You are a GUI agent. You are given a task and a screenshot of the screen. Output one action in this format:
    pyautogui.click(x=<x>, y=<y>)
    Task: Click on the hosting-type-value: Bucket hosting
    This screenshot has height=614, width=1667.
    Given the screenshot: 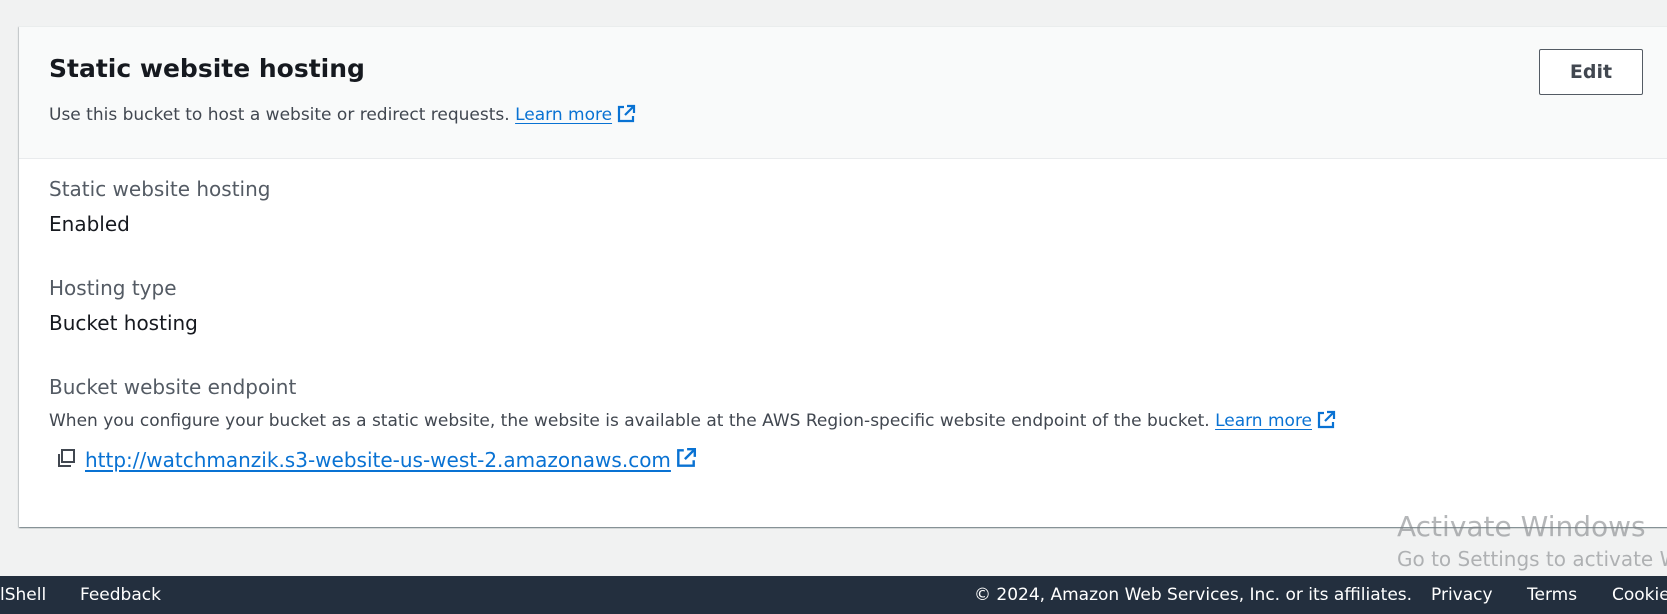 What is the action you would take?
    pyautogui.click(x=123, y=323)
    